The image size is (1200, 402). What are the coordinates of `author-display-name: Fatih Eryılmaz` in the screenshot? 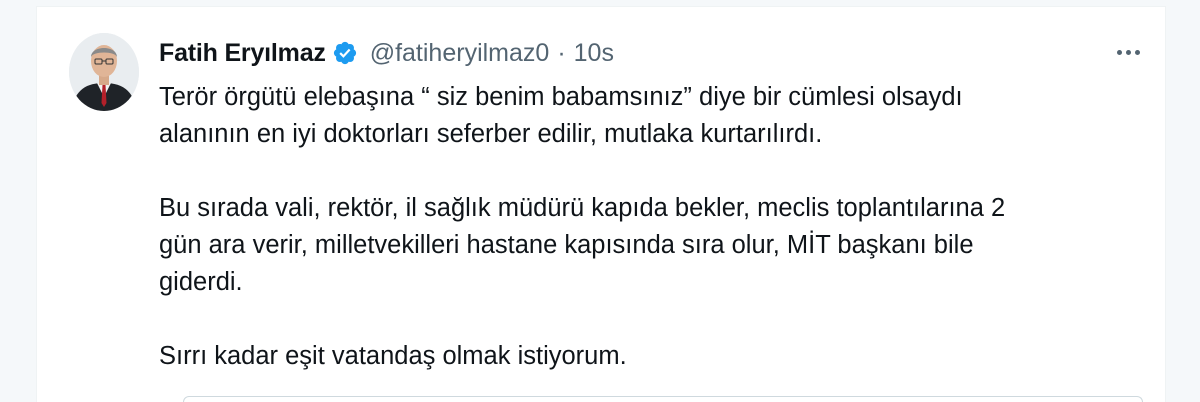 It's located at (242, 53).